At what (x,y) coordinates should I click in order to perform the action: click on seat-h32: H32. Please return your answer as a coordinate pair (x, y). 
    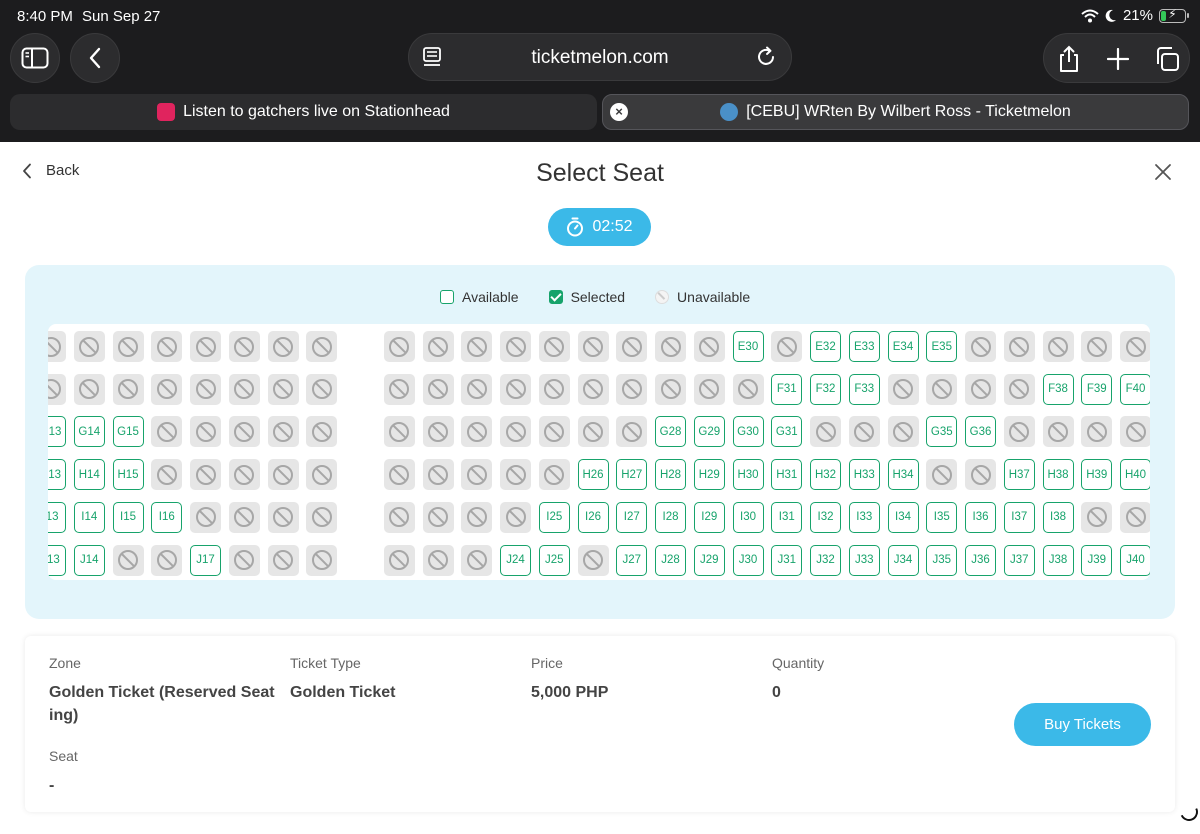
    Looking at the image, I should click on (825, 475).